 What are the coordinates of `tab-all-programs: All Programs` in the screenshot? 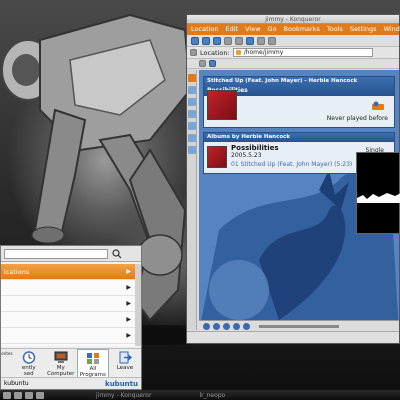 It's located at (93, 364).